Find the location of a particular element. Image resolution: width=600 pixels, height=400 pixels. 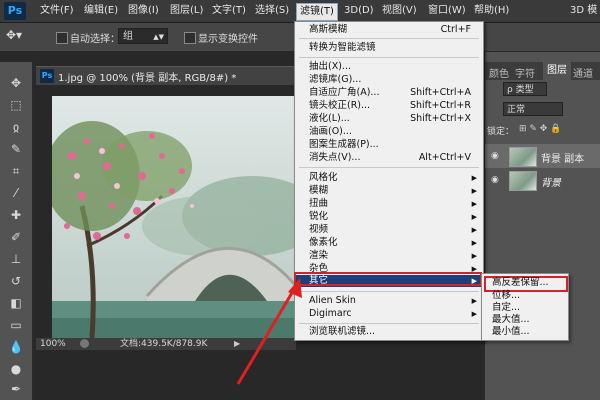

layer-row: ◉ 背景 副本 is located at coordinates (542, 156).